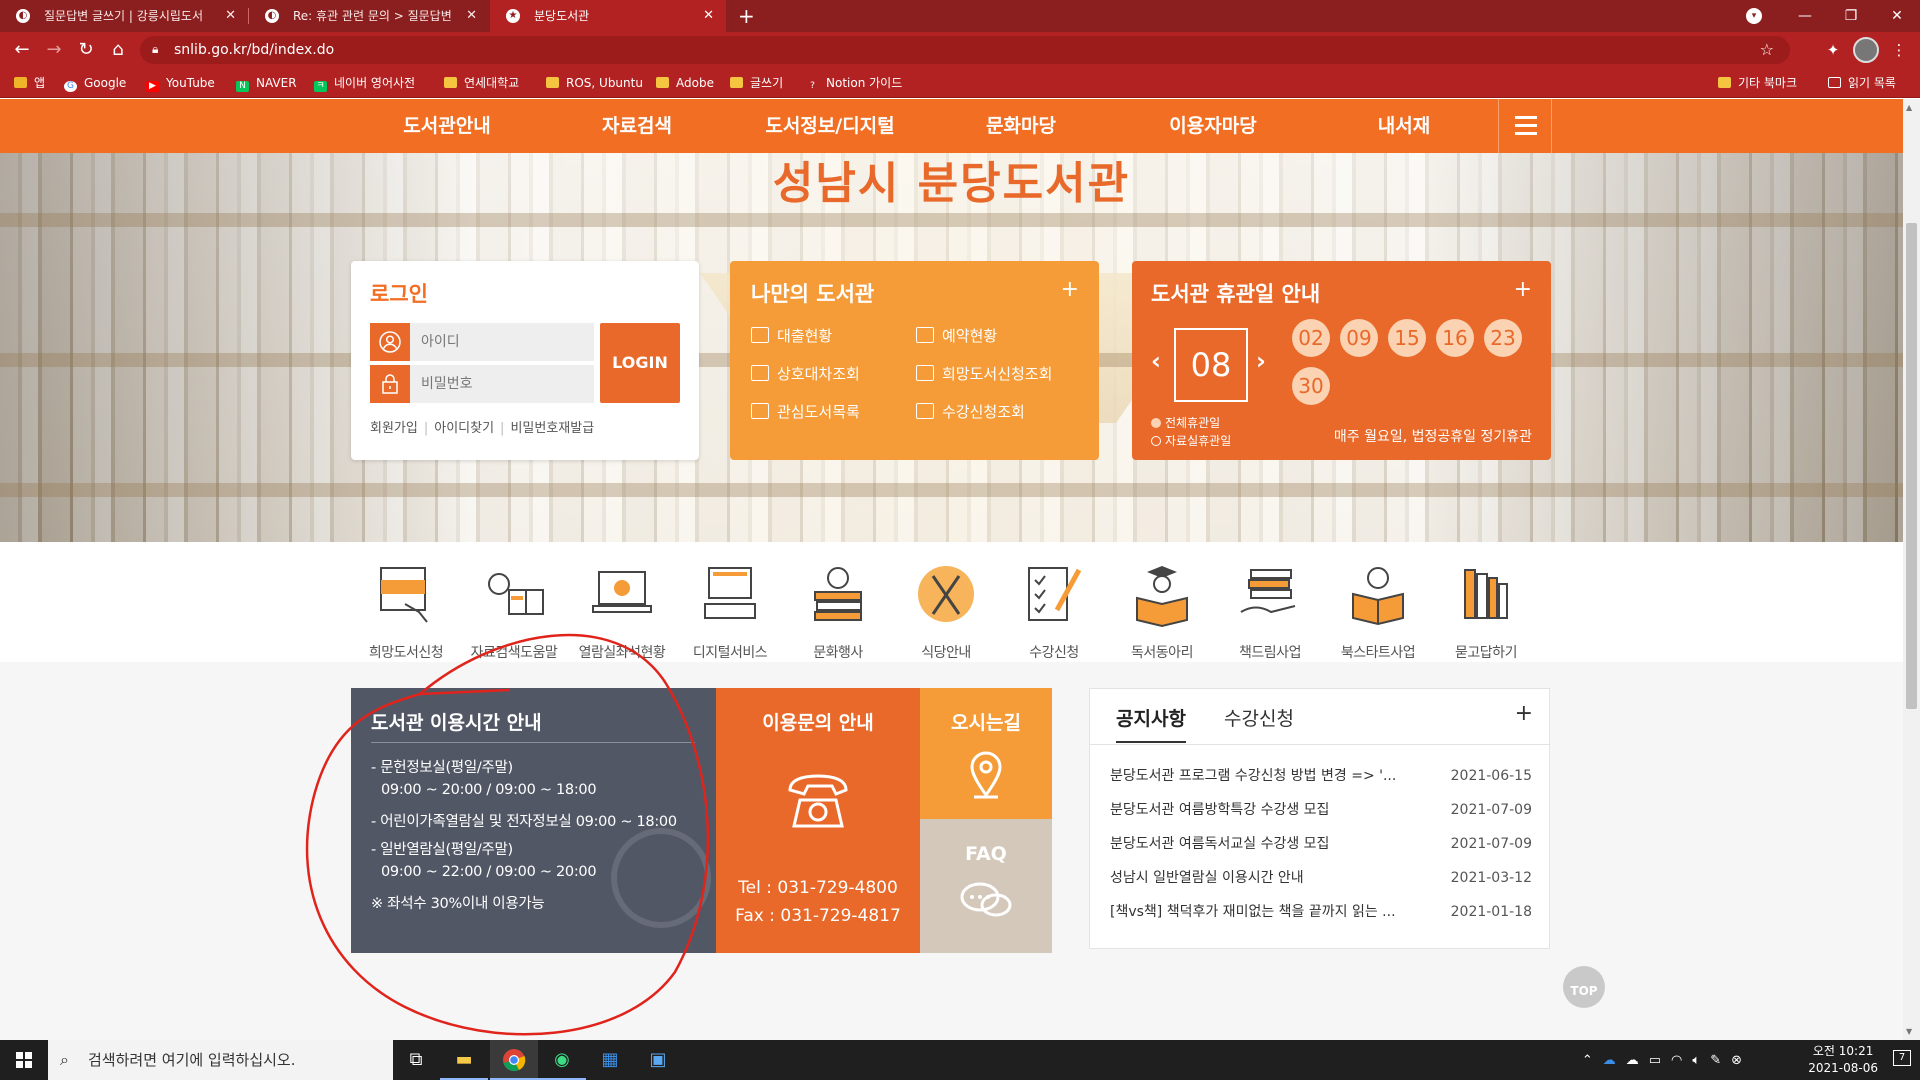  What do you see at coordinates (124, 16) in the screenshot?
I see `browser-tab: ◐ 질문답변 글쓰기 | 강릉시립도서 ✕` at bounding box center [124, 16].